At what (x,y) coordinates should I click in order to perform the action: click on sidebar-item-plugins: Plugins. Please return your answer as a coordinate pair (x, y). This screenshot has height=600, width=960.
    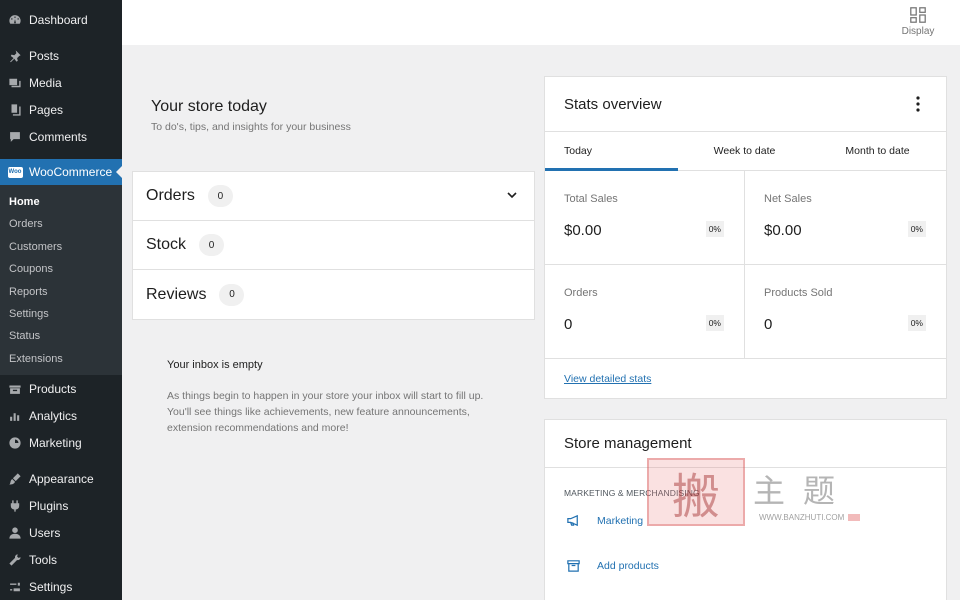
    Looking at the image, I should click on (61, 505).